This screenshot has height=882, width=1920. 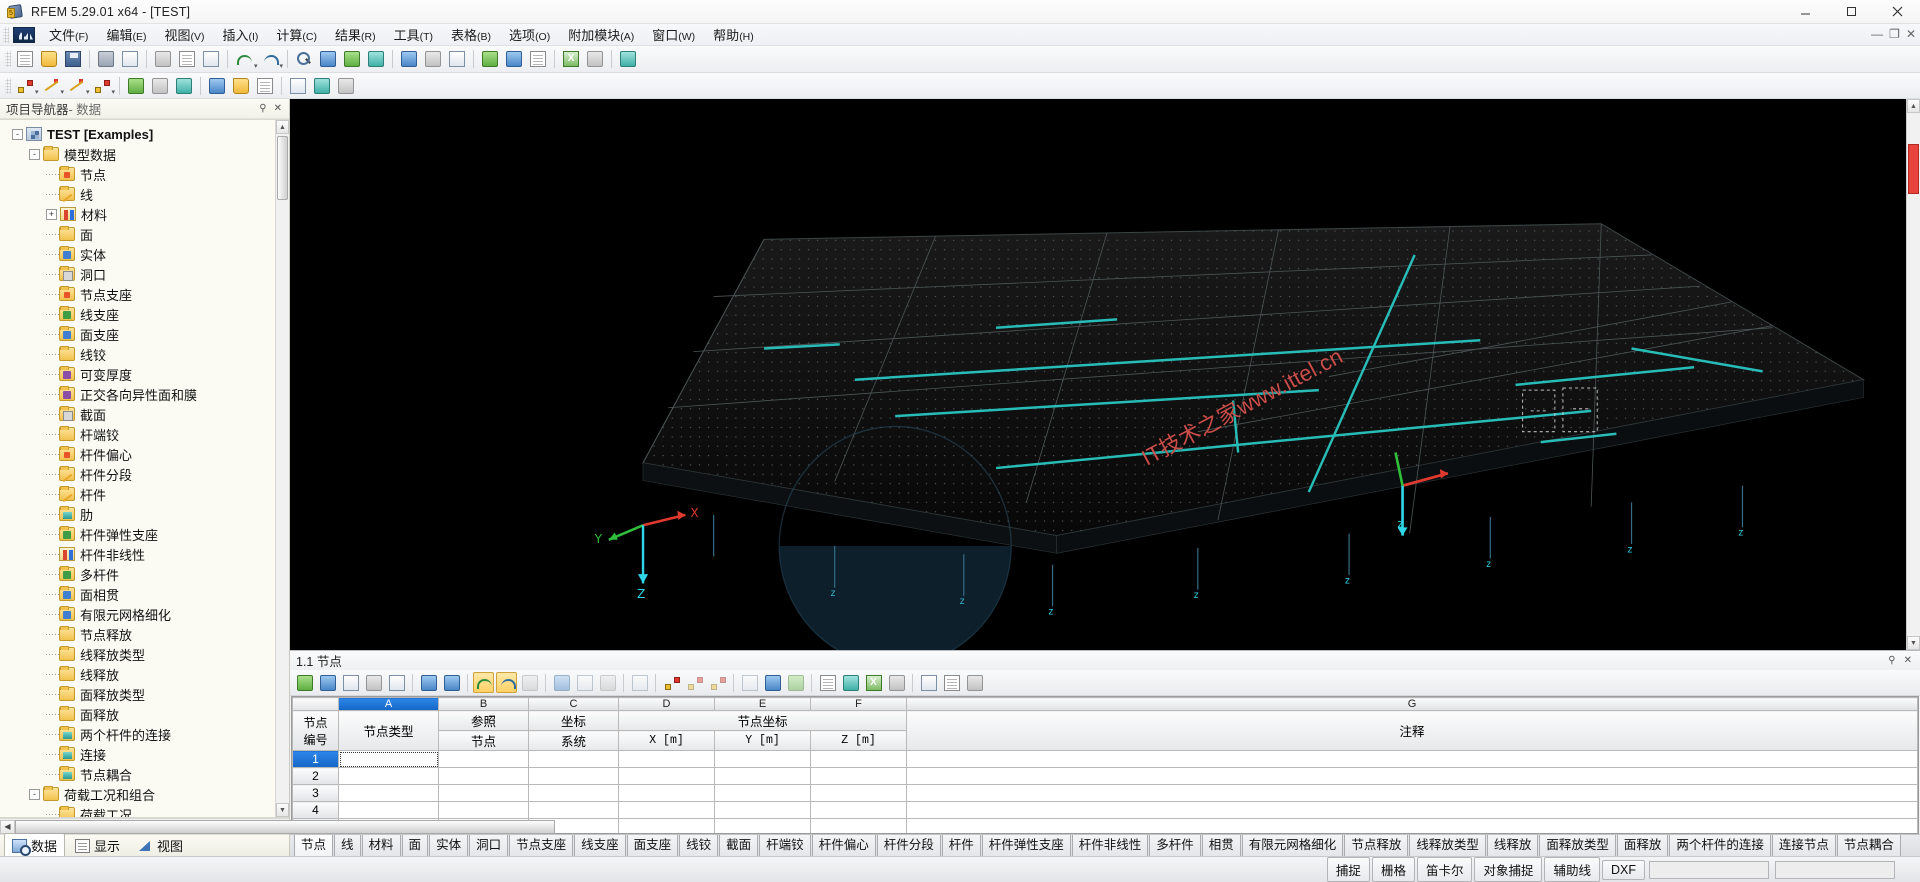 What do you see at coordinates (282, 168) in the screenshot?
I see `scroll-thumb` at bounding box center [282, 168].